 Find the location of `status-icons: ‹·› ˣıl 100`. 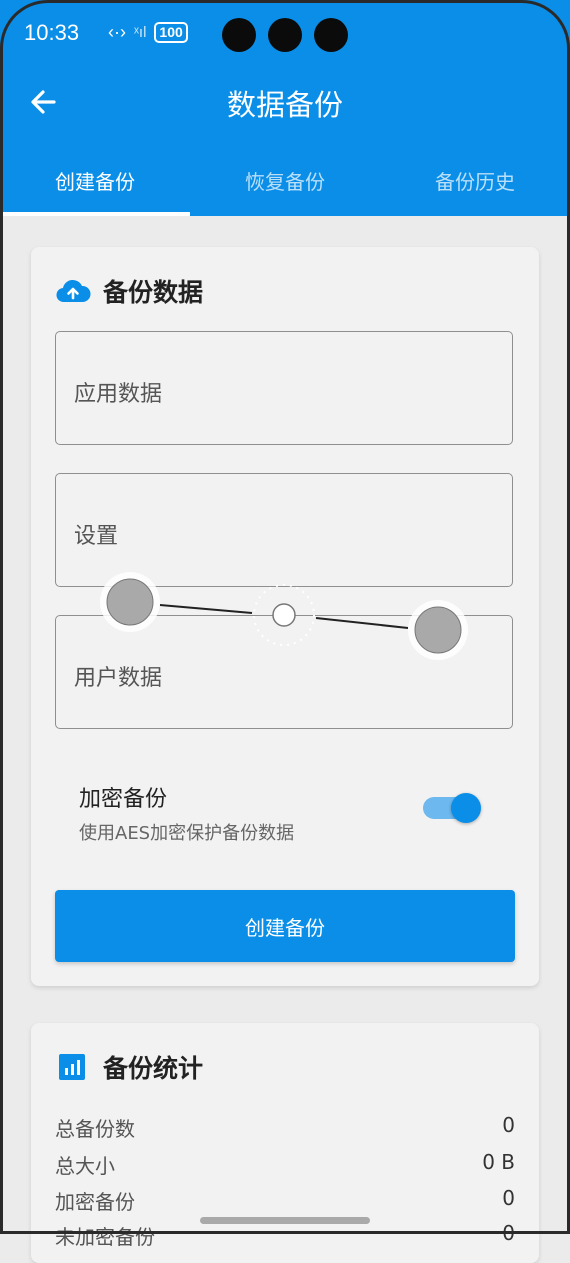

status-icons: ‹·› ˣıl 100 is located at coordinates (148, 32).